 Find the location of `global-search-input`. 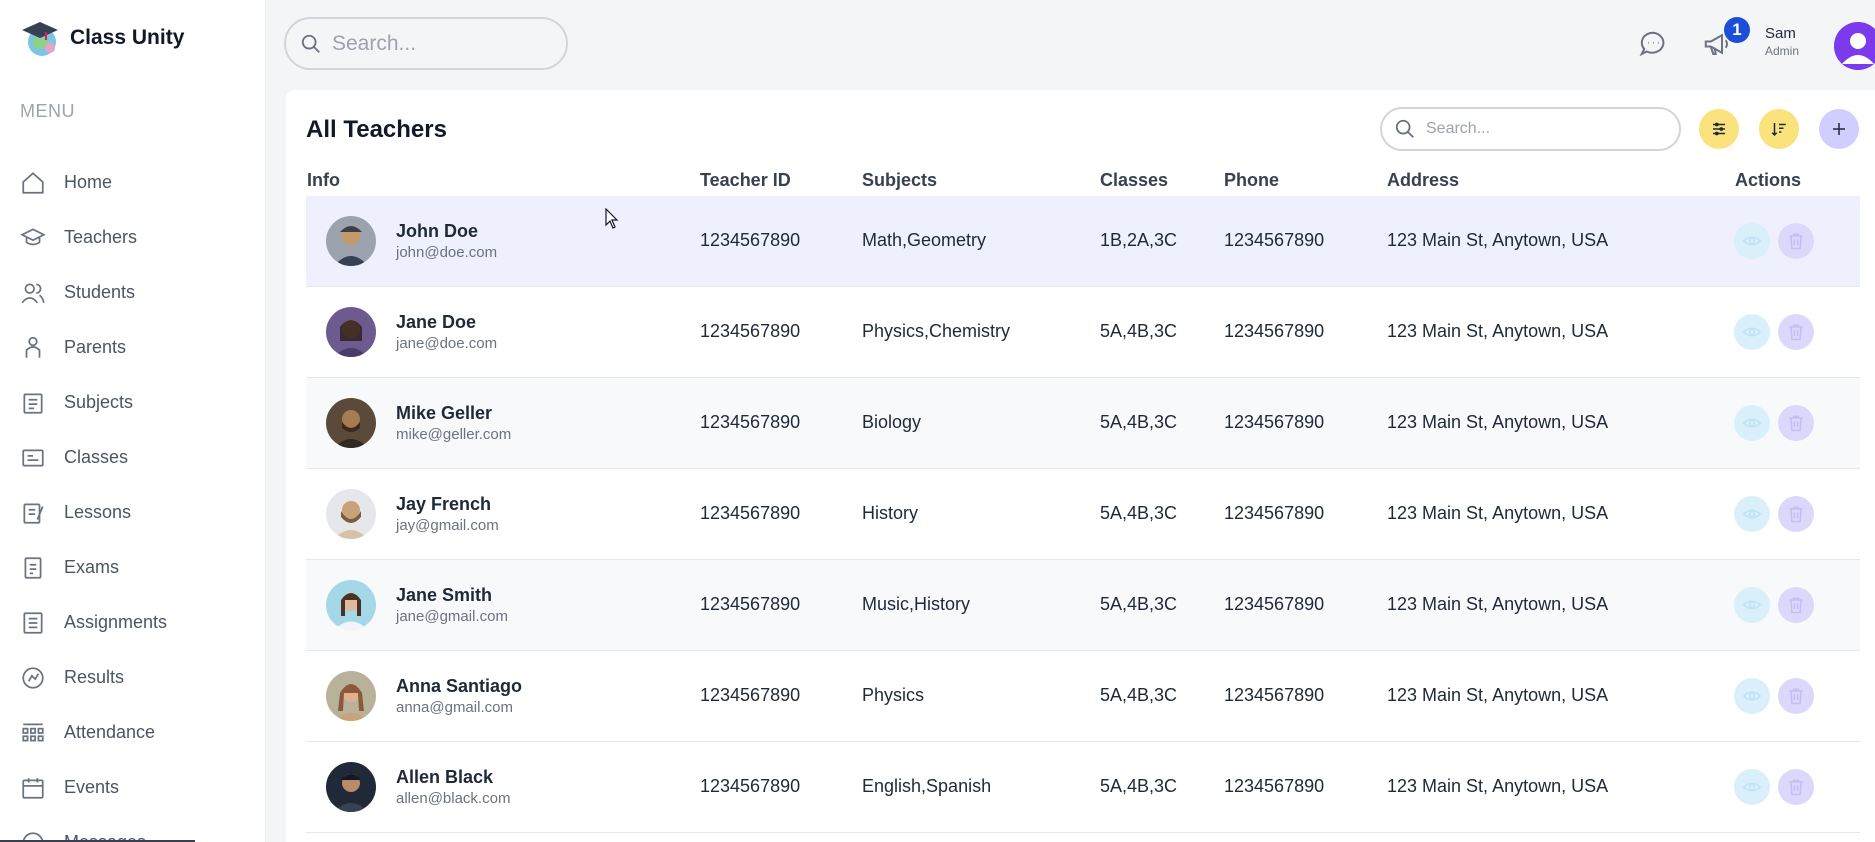

global-search-input is located at coordinates (432, 43).